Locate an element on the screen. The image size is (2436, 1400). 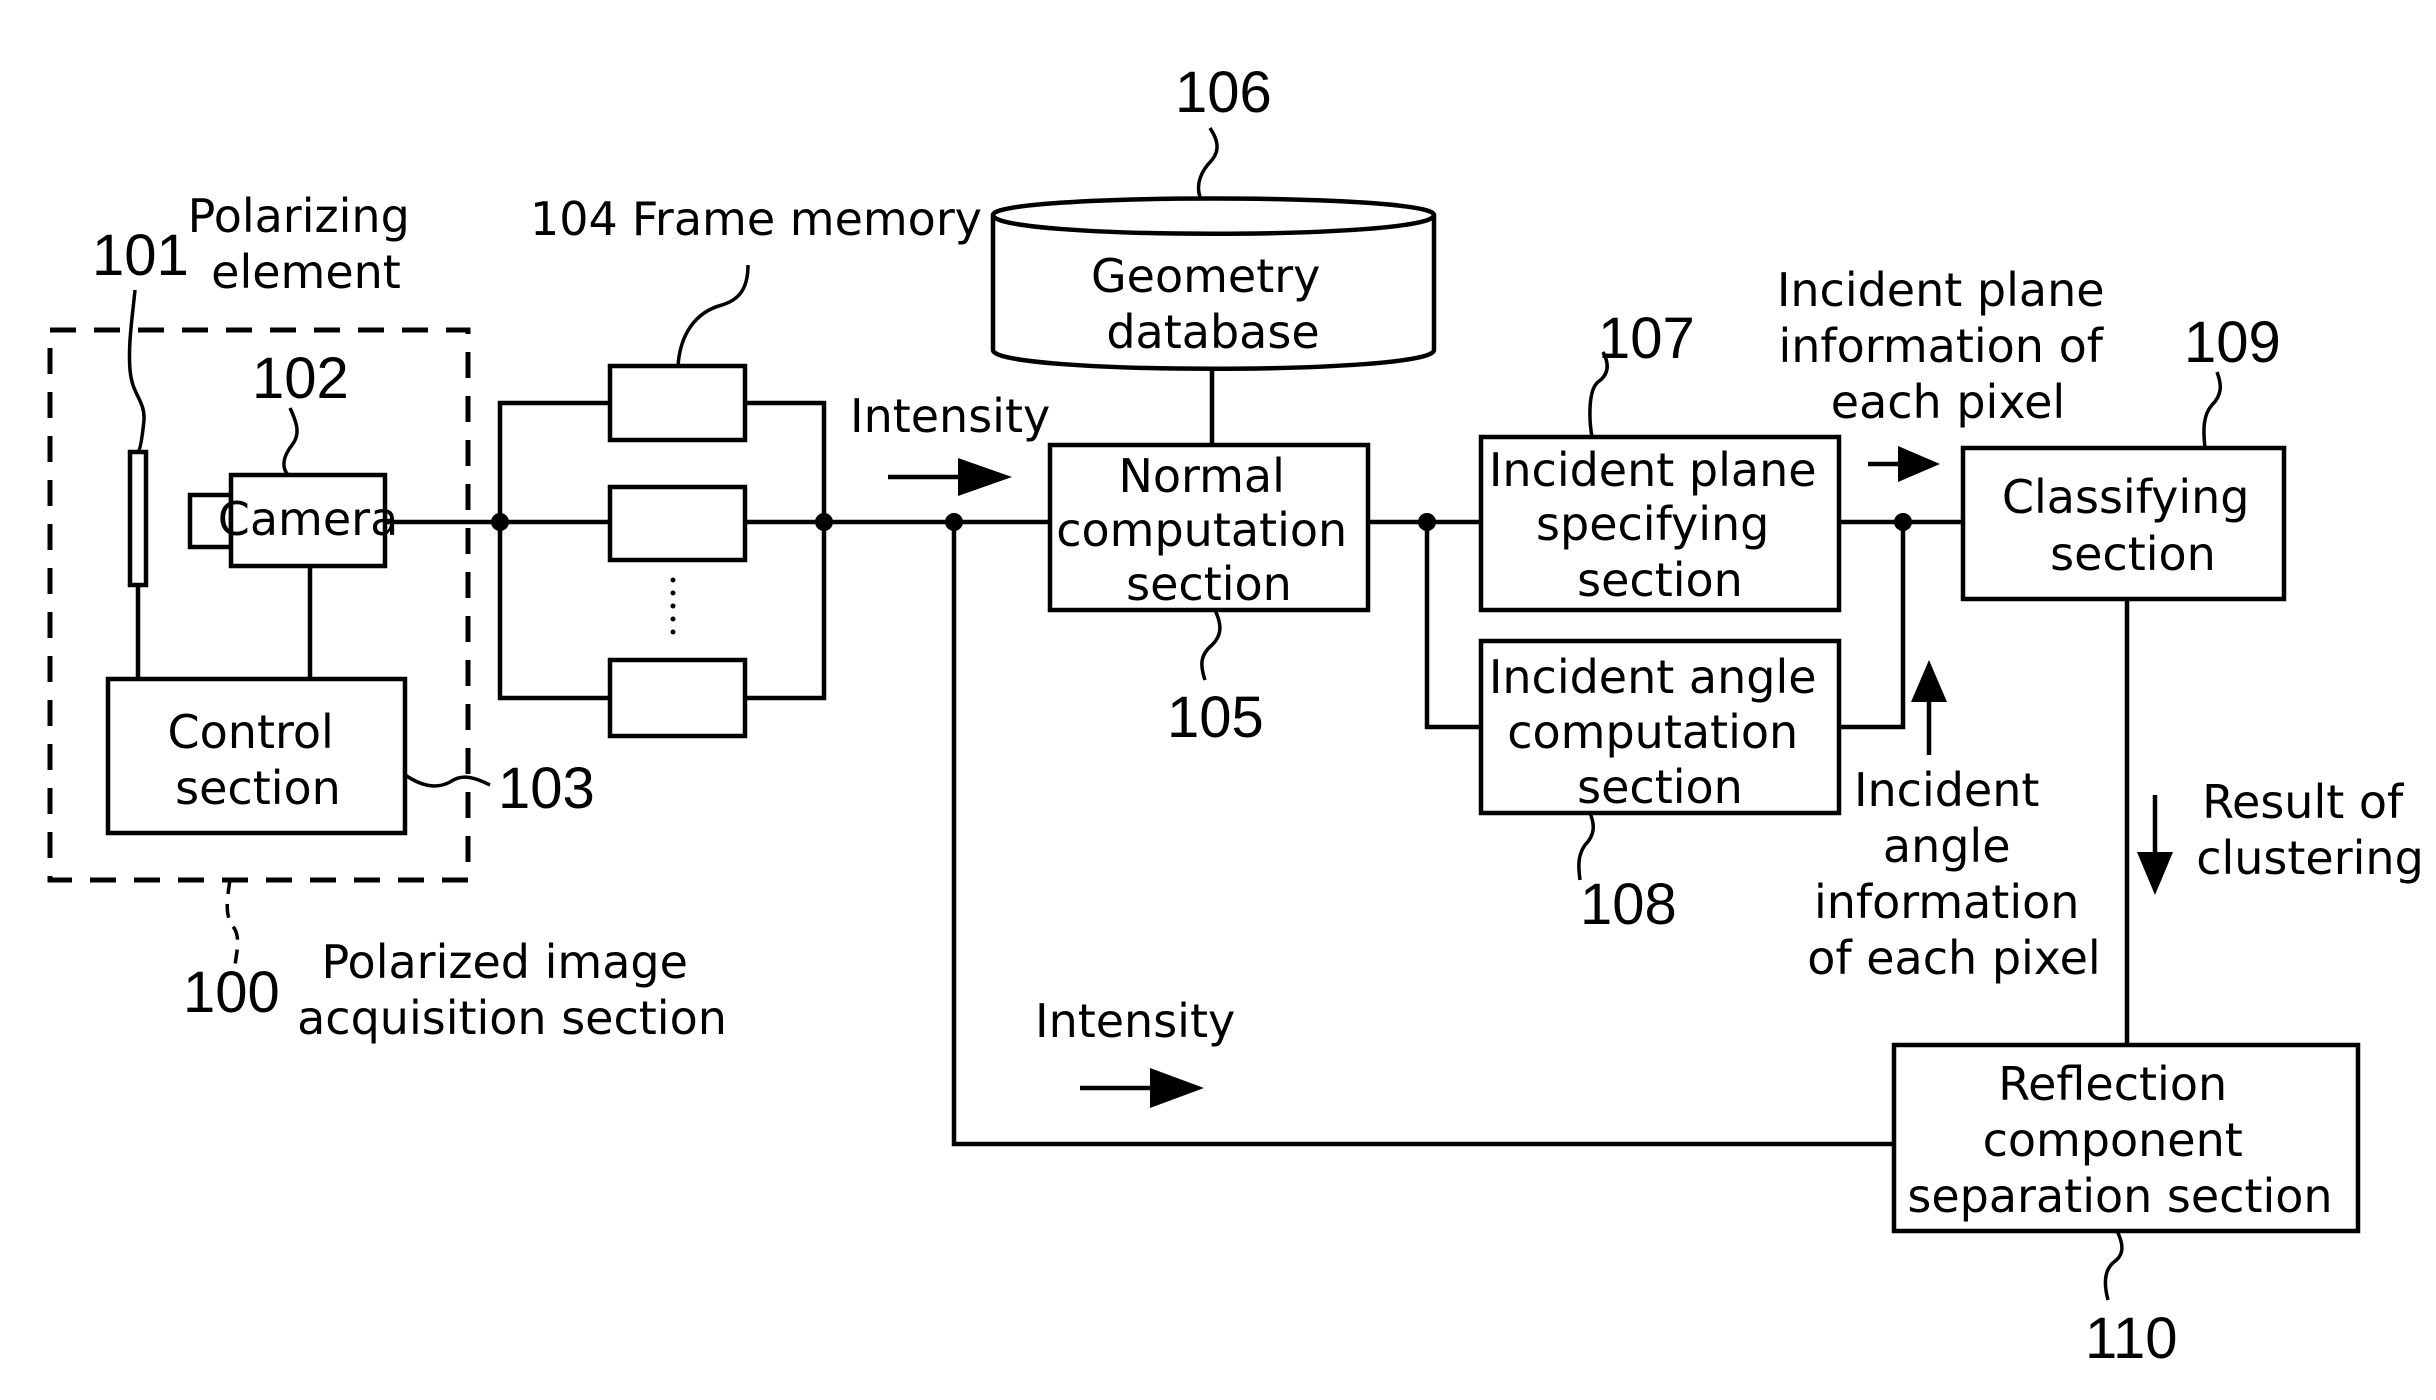
wire-incident-angle-out is located at coordinates (1872, 626).